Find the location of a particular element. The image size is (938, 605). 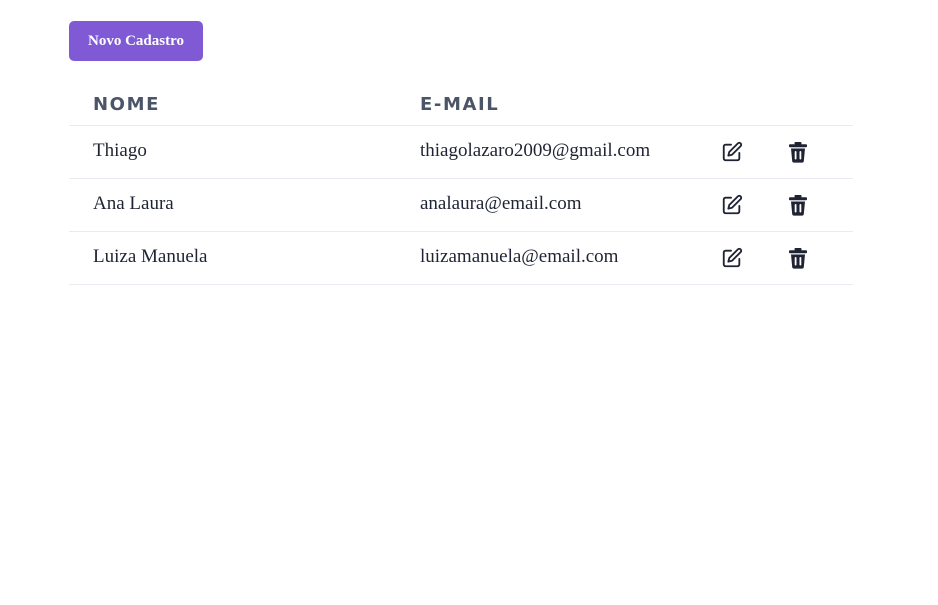

row-email: analaura@email.com is located at coordinates (501, 203).